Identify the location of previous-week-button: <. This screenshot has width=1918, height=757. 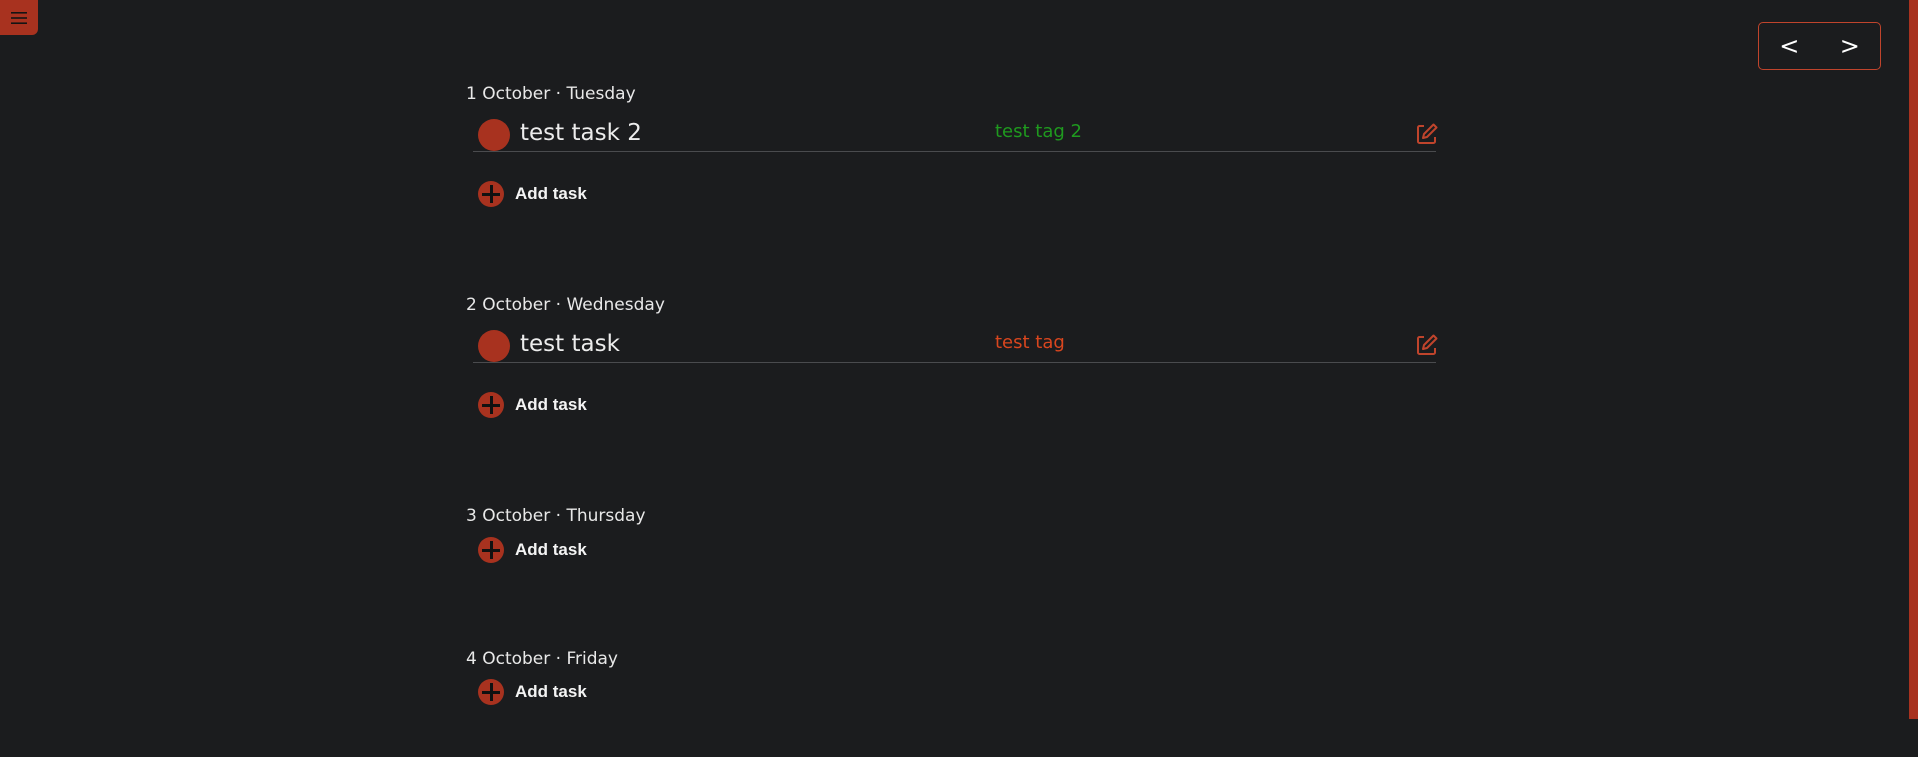
(1789, 46).